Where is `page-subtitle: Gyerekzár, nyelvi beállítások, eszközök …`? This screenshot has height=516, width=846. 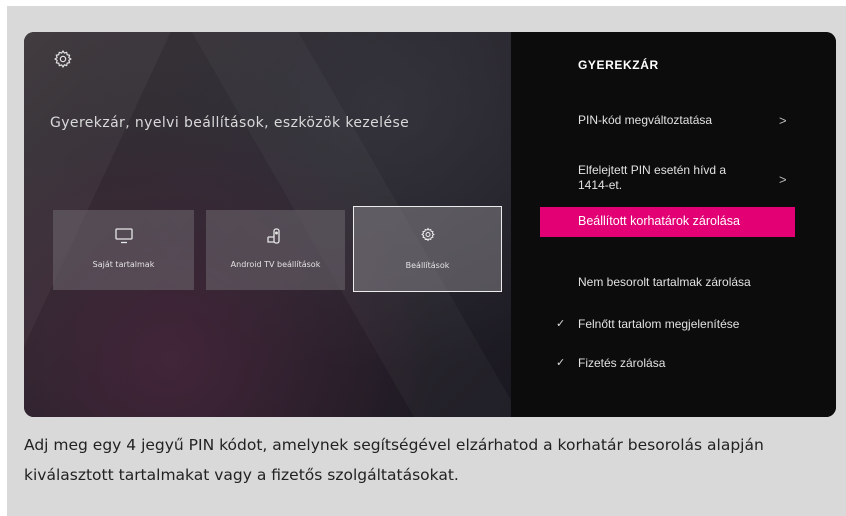 page-subtitle: Gyerekzár, nyelvi beállítások, eszközök … is located at coordinates (230, 123).